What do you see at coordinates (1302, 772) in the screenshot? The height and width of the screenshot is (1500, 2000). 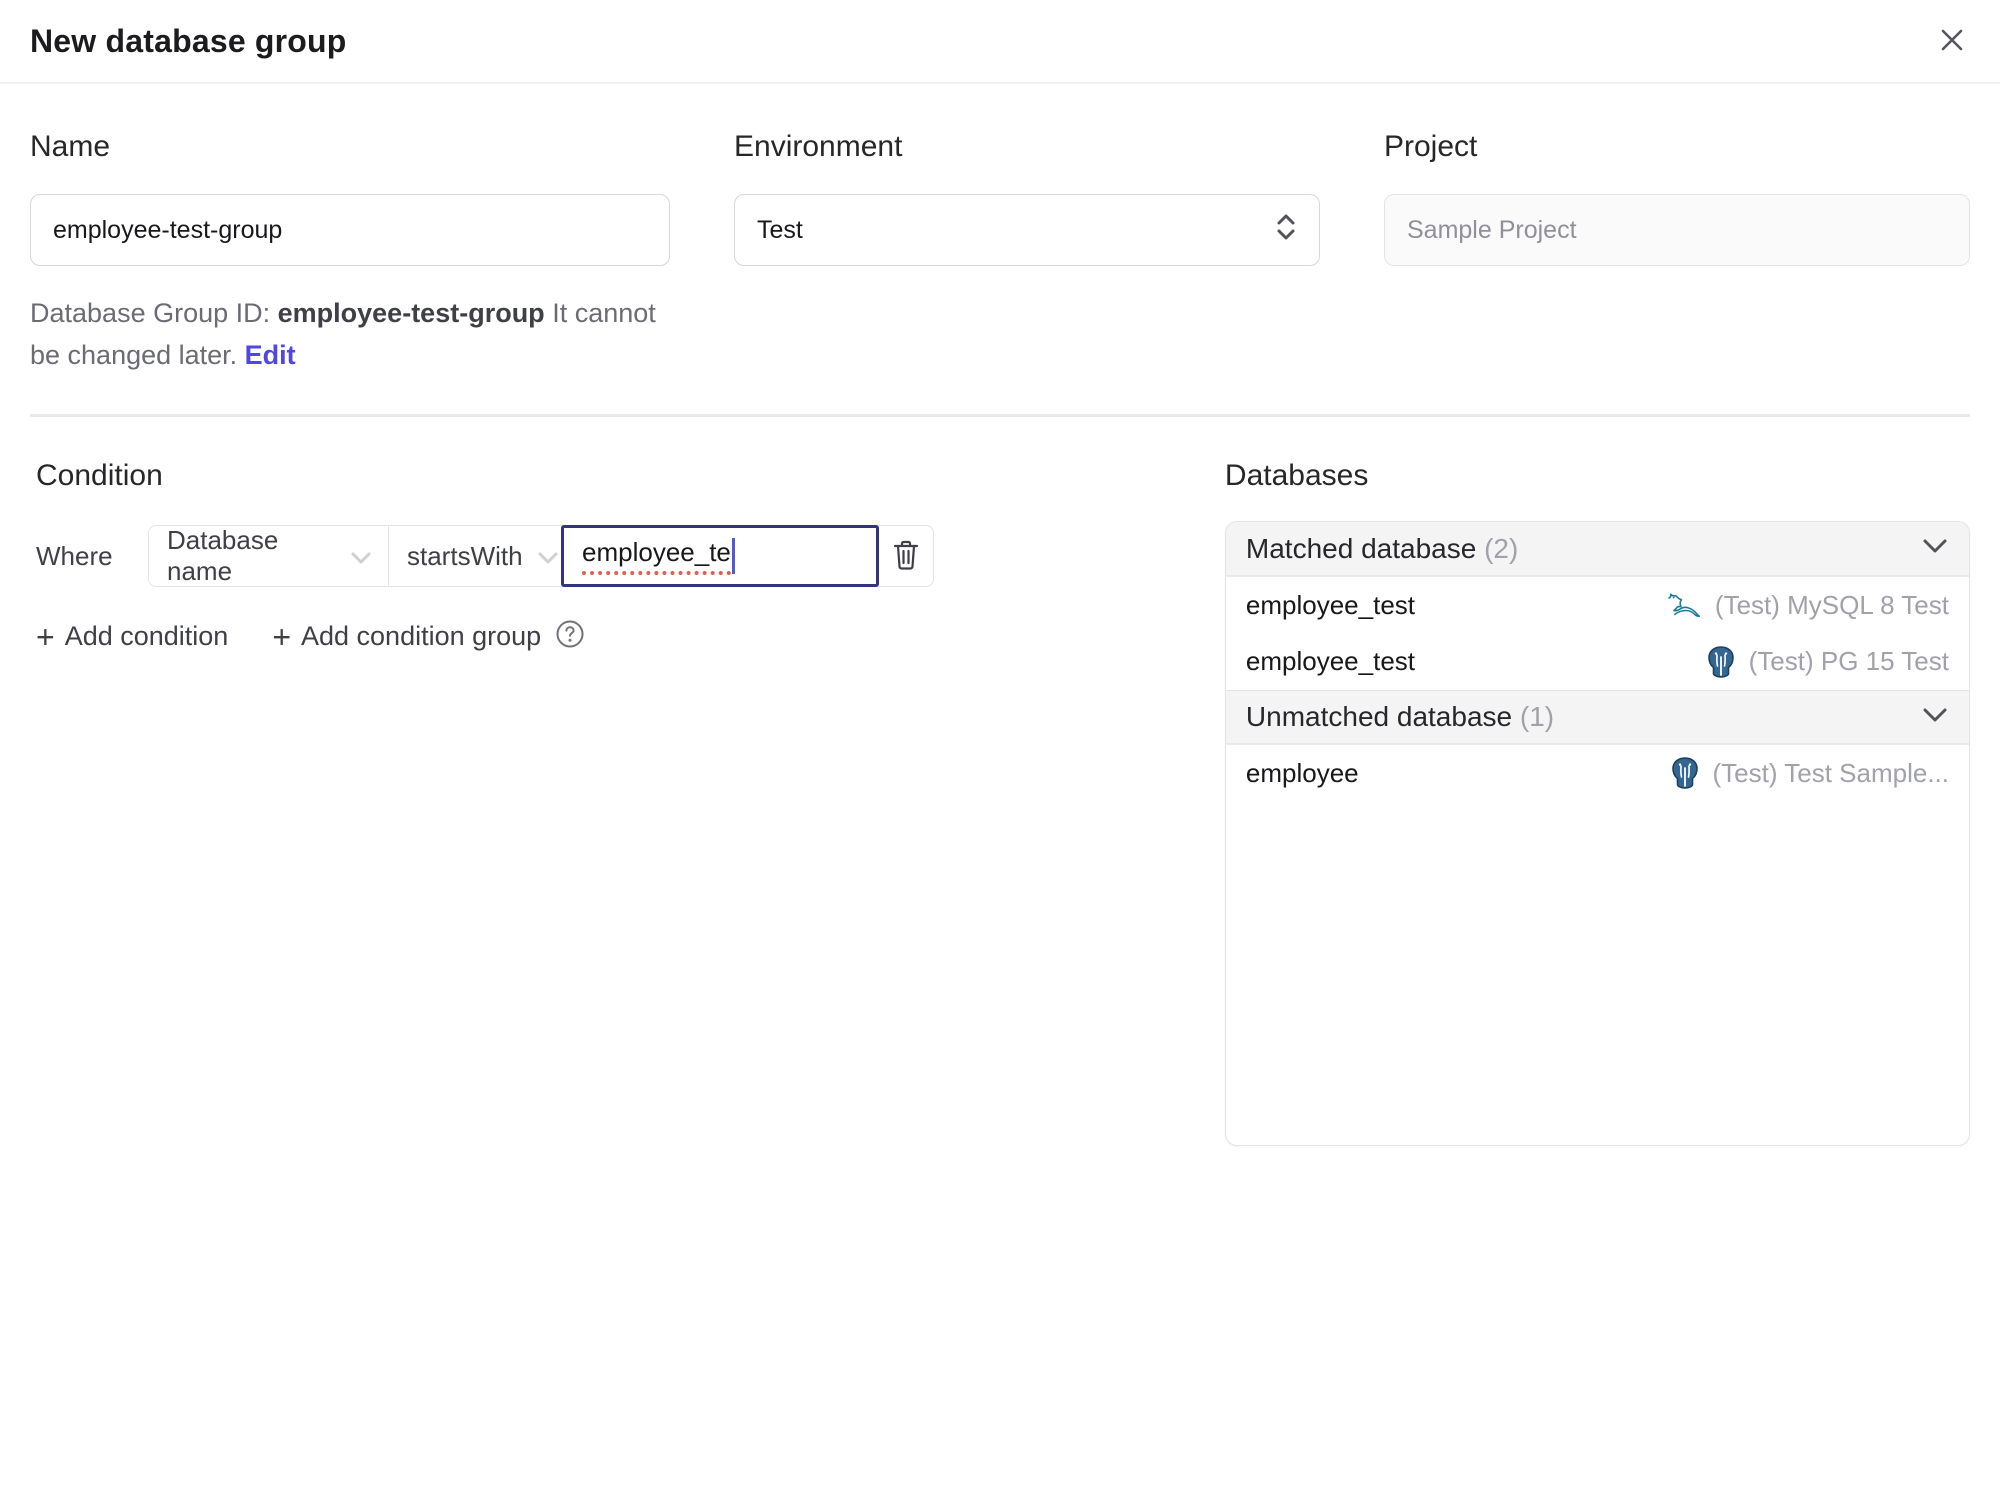 I see `database-name: employee` at bounding box center [1302, 772].